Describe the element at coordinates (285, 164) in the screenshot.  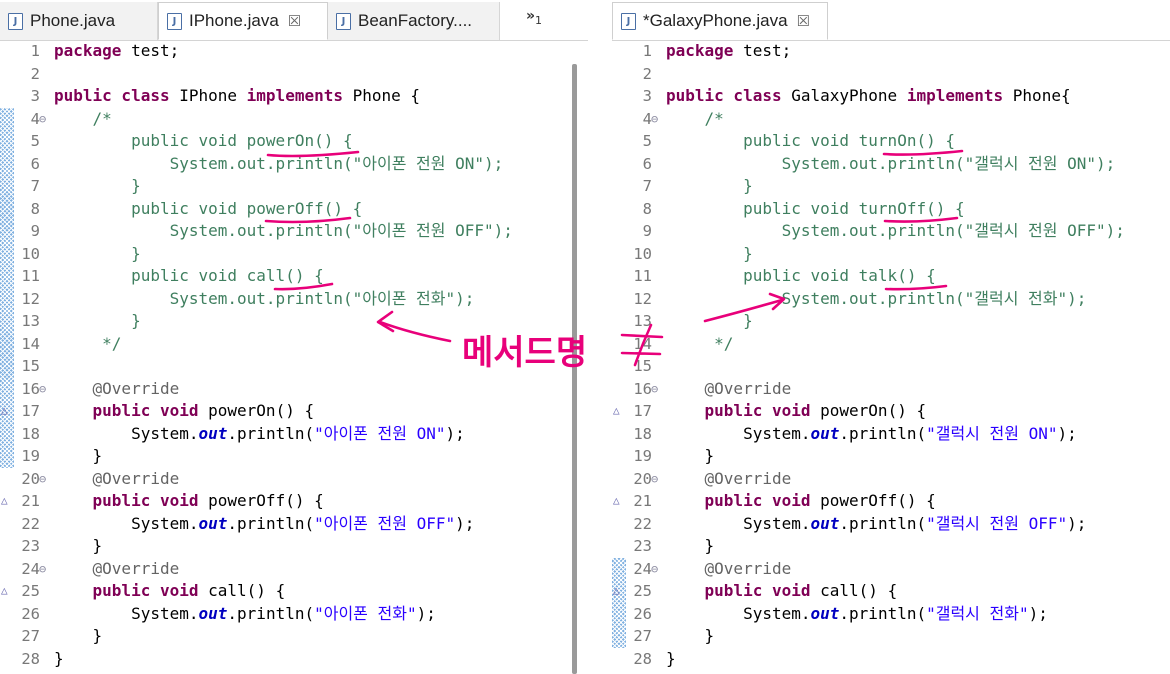
I see `code-line: 6 System.out.println("아이폰 전원 ON");` at that location.